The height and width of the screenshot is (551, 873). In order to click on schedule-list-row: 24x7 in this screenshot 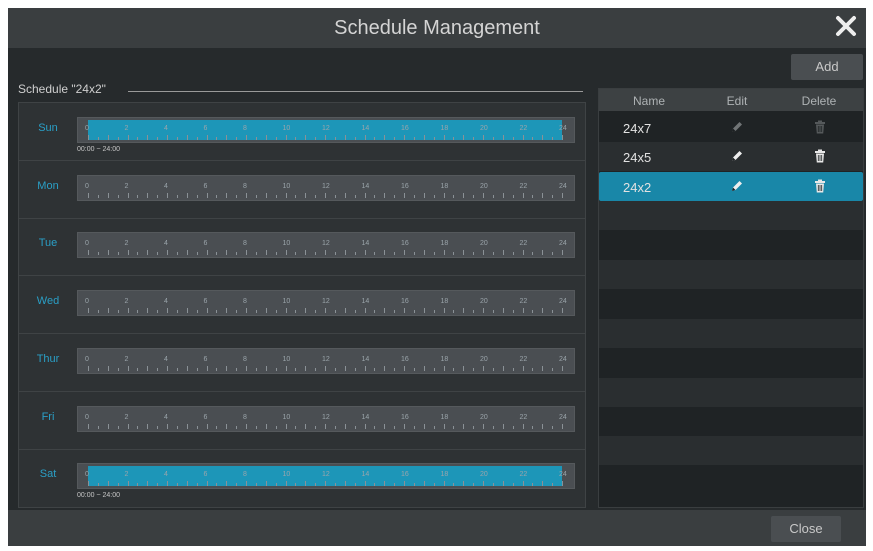, I will do `click(731, 127)`.